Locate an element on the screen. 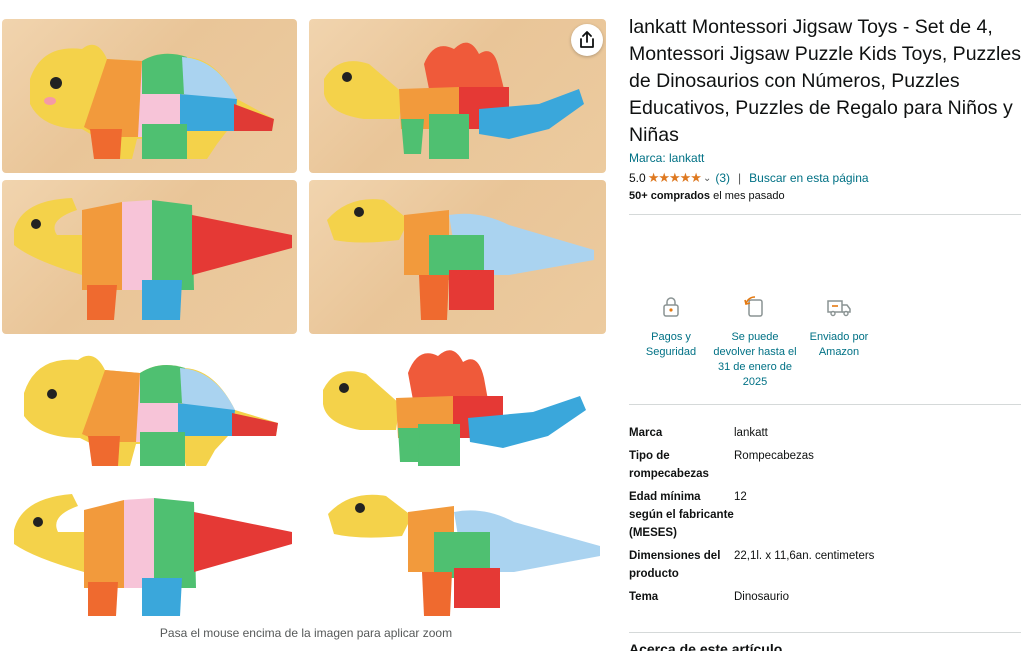 This screenshot has width=1024, height=651. delivery-truck-icon is located at coordinates (839, 307).